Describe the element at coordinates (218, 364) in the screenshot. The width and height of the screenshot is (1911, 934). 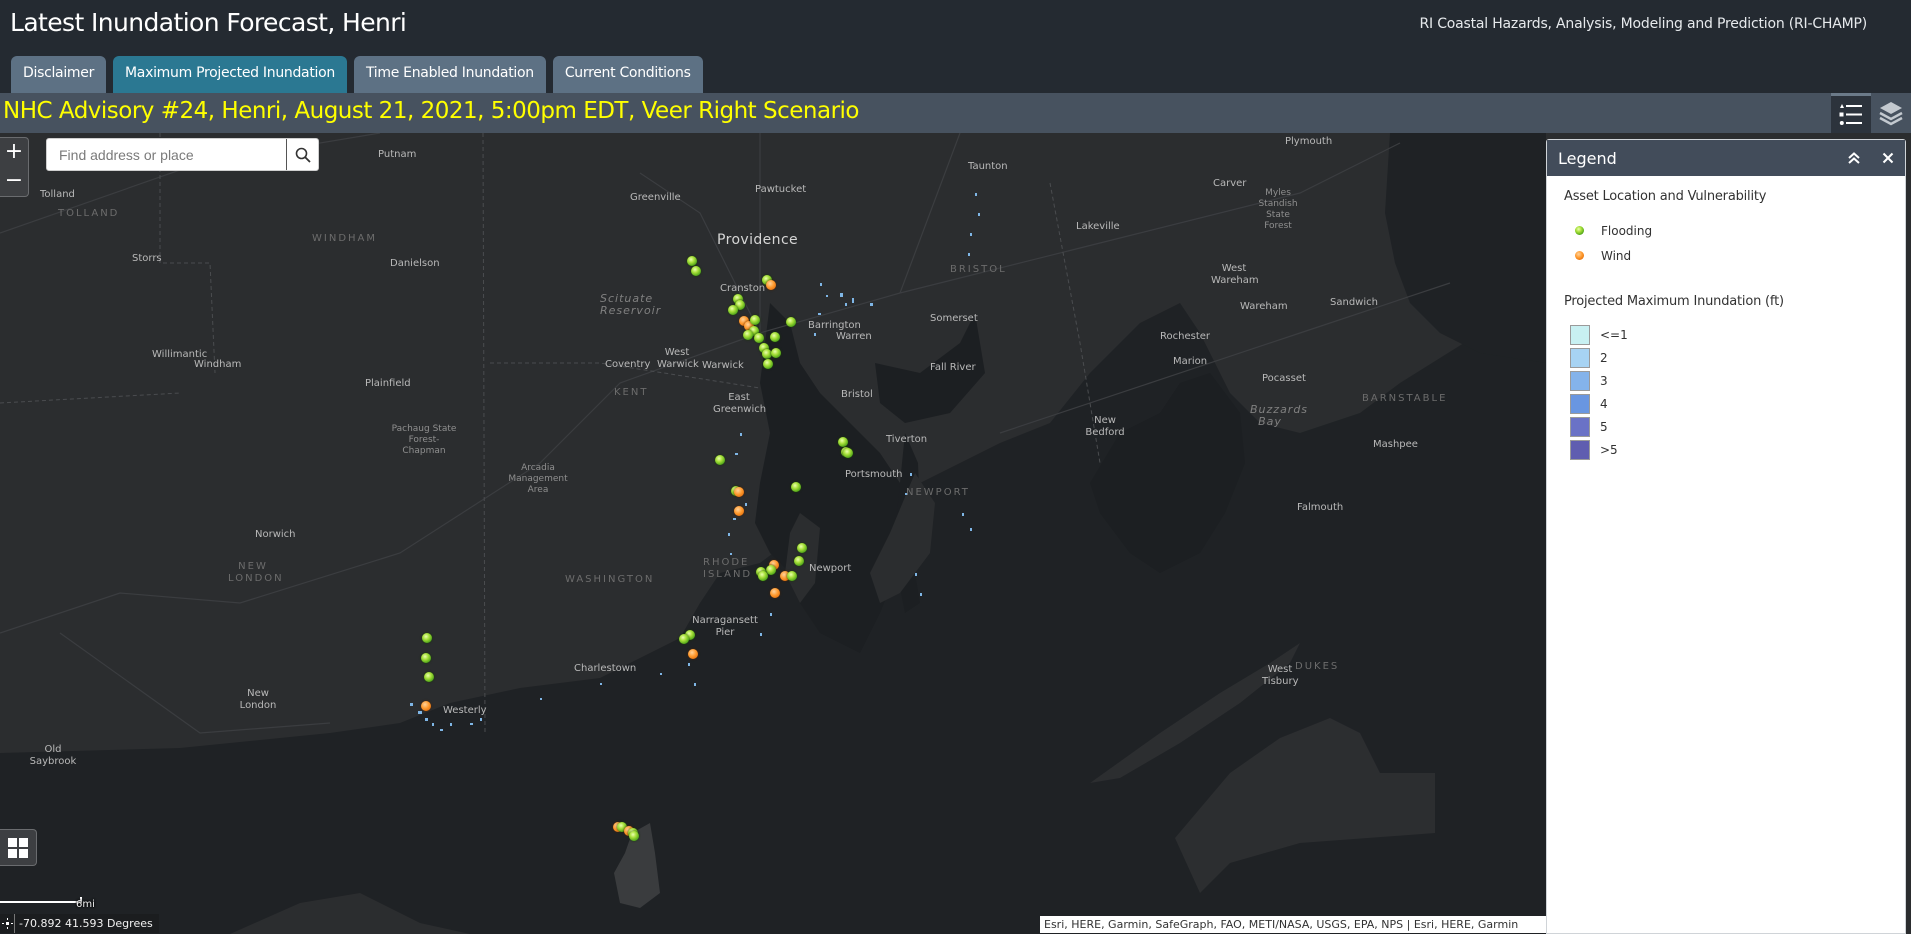
I see `map-label-windham: Windham` at that location.